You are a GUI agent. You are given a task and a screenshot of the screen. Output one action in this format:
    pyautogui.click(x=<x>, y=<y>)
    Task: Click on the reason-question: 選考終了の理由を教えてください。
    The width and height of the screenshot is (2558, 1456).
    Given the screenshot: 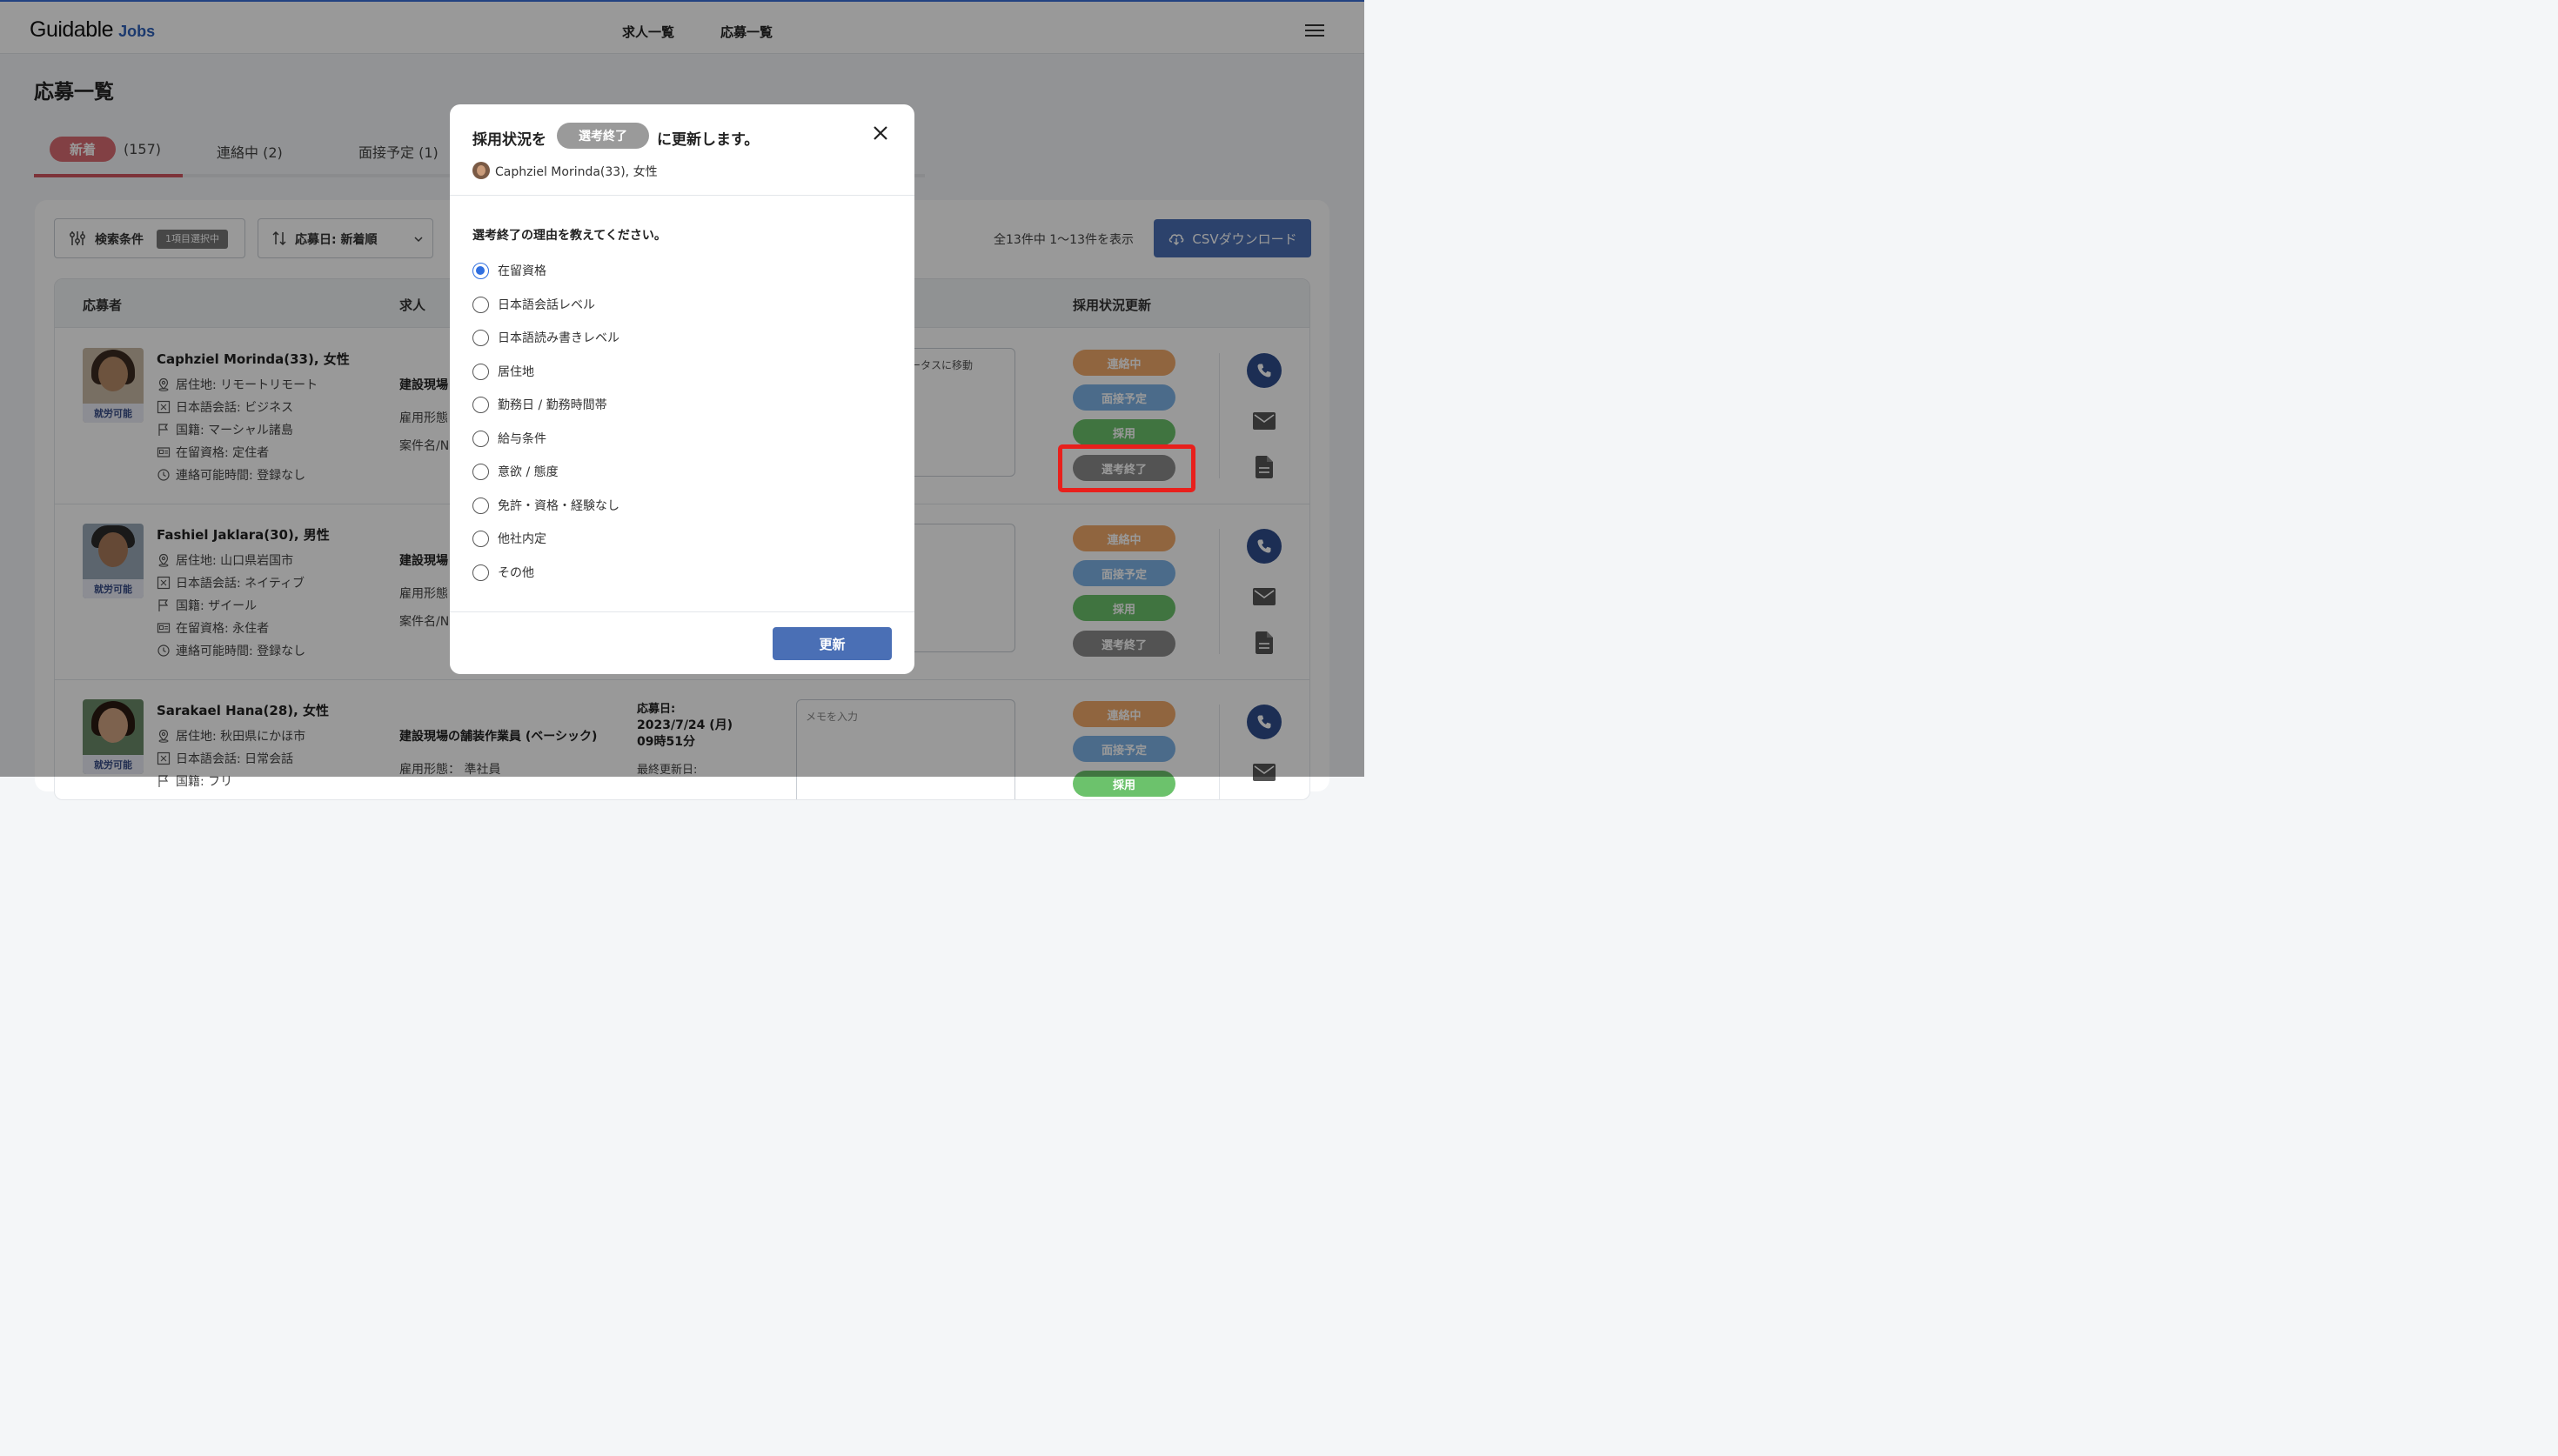 What is the action you would take?
    pyautogui.click(x=569, y=236)
    